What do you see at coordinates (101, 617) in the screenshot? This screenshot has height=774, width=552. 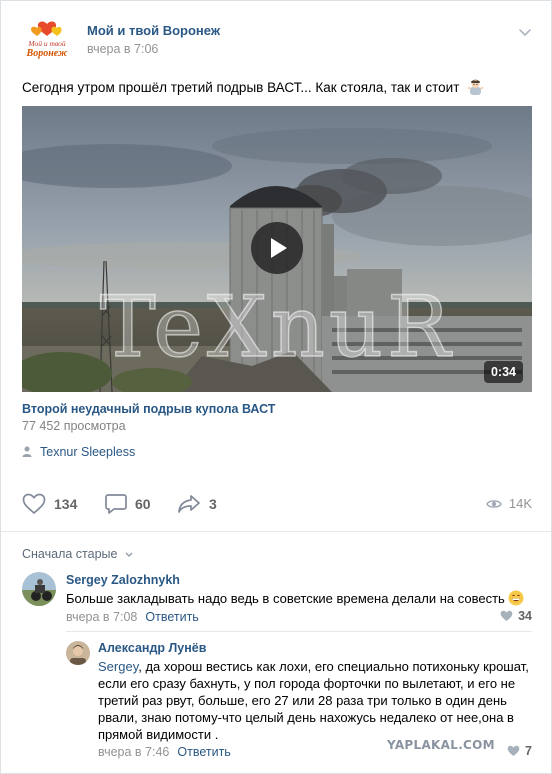 I see `comment-time: вчера в 7:08` at bounding box center [101, 617].